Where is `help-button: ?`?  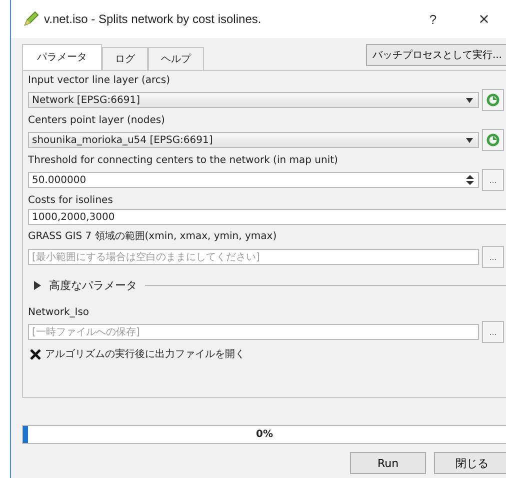 help-button: ? is located at coordinates (433, 19).